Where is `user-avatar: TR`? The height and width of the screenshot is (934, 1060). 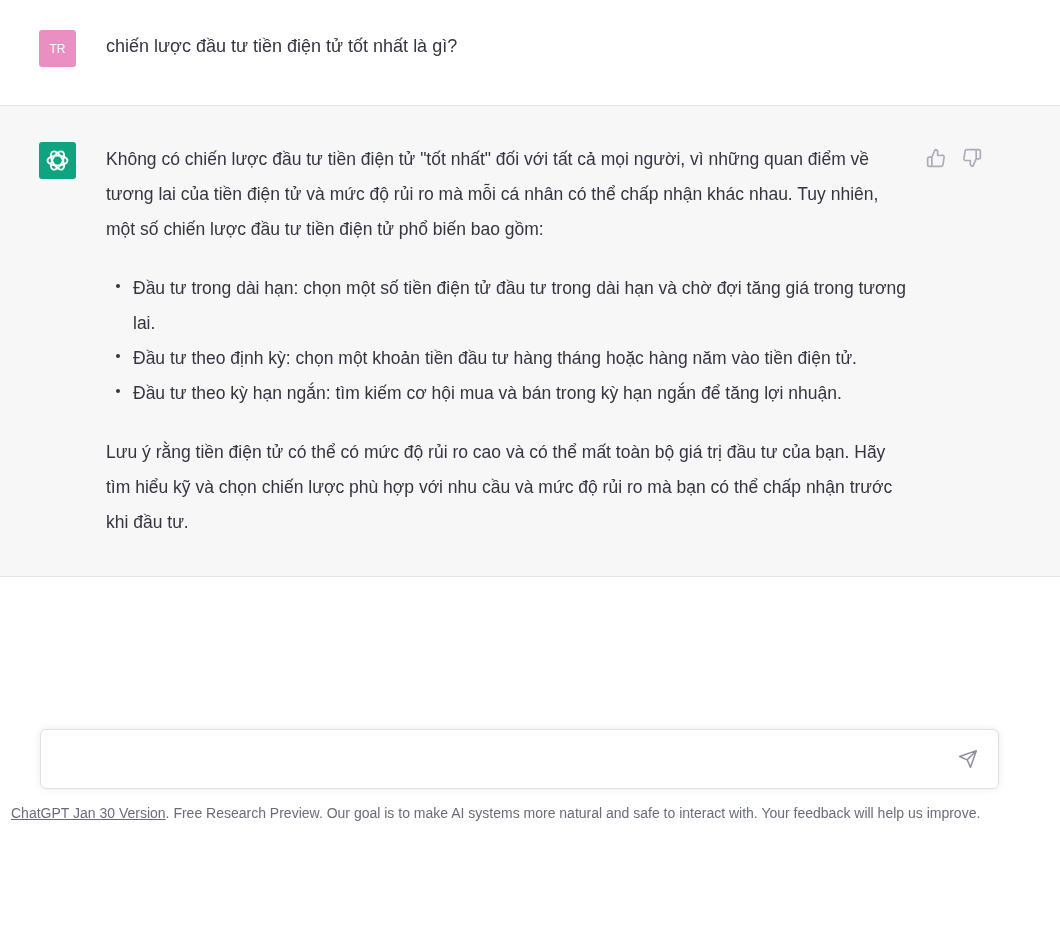 user-avatar: TR is located at coordinates (57, 48).